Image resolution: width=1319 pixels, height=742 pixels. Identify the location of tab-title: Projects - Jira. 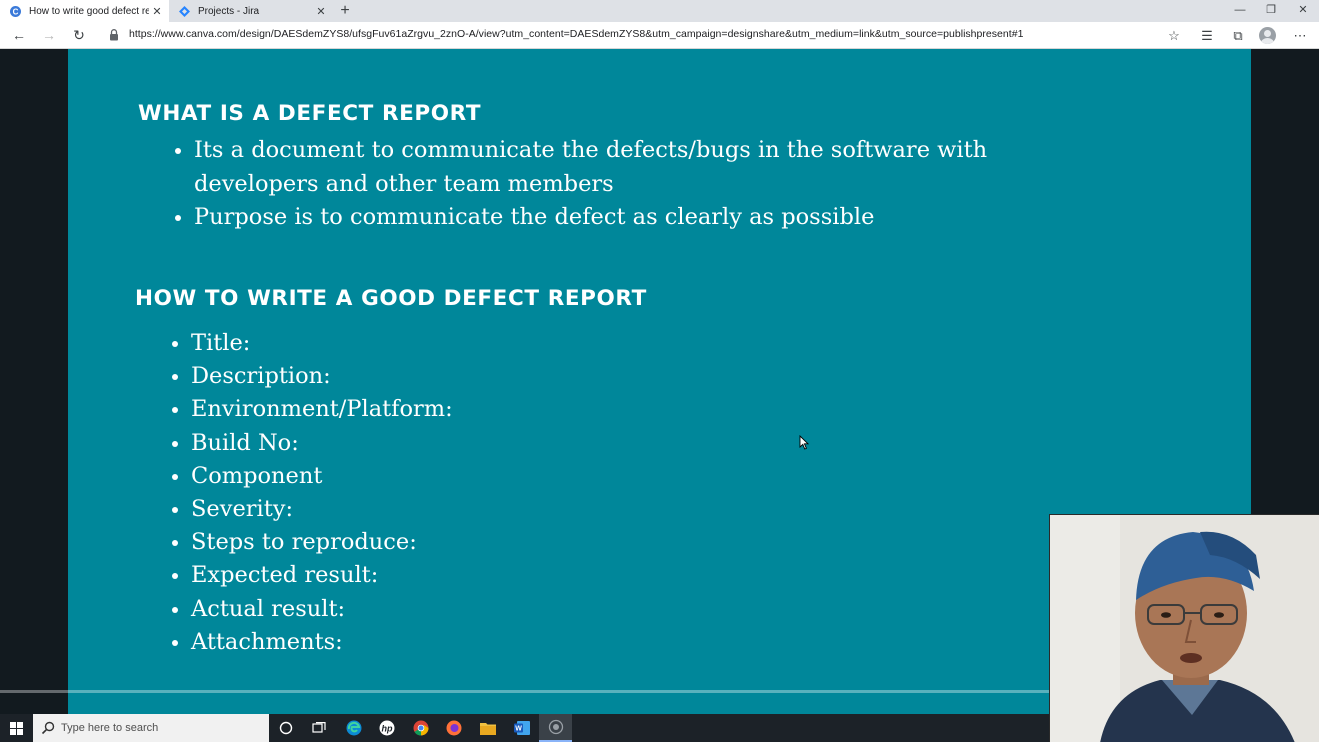
(229, 11).